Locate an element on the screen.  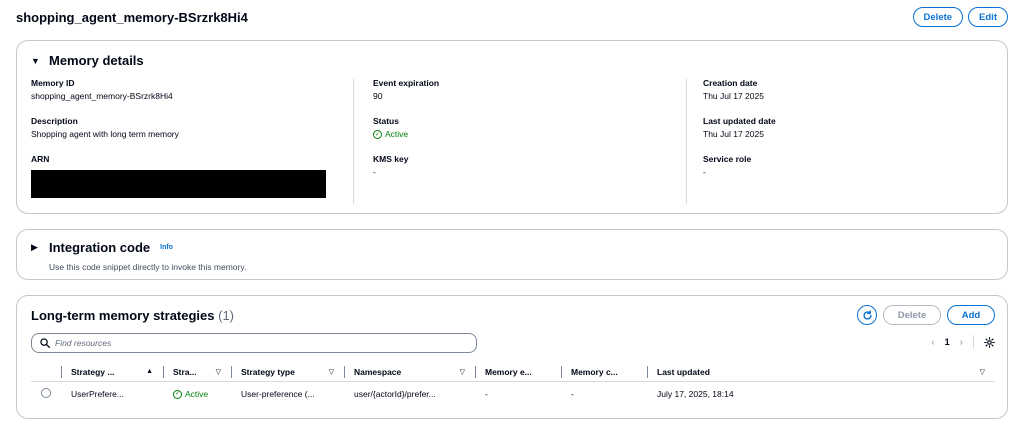
strategies-actions: Delete Add is located at coordinates (926, 315).